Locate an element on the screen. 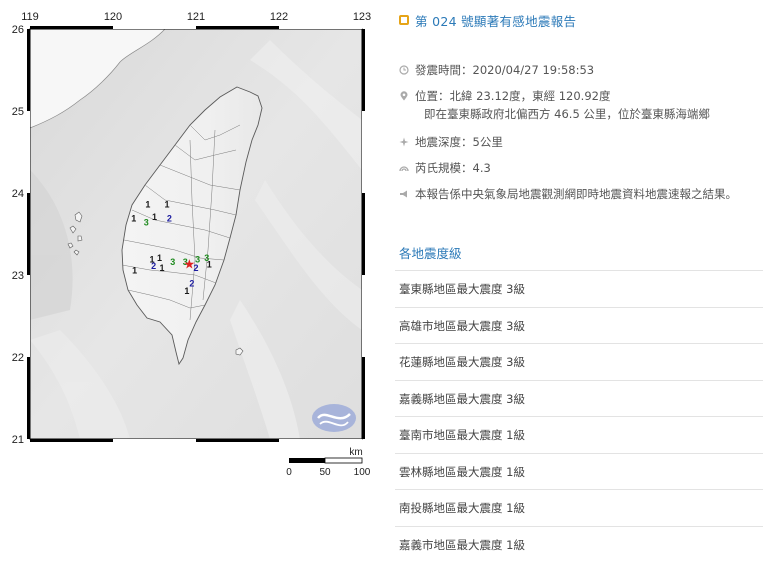  megaphone-icon is located at coordinates (403, 194).